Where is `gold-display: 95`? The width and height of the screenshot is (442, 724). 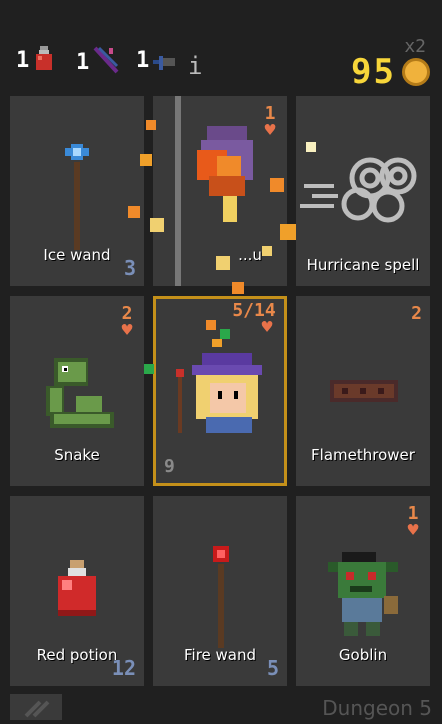 gold-display: 95 is located at coordinates (390, 72).